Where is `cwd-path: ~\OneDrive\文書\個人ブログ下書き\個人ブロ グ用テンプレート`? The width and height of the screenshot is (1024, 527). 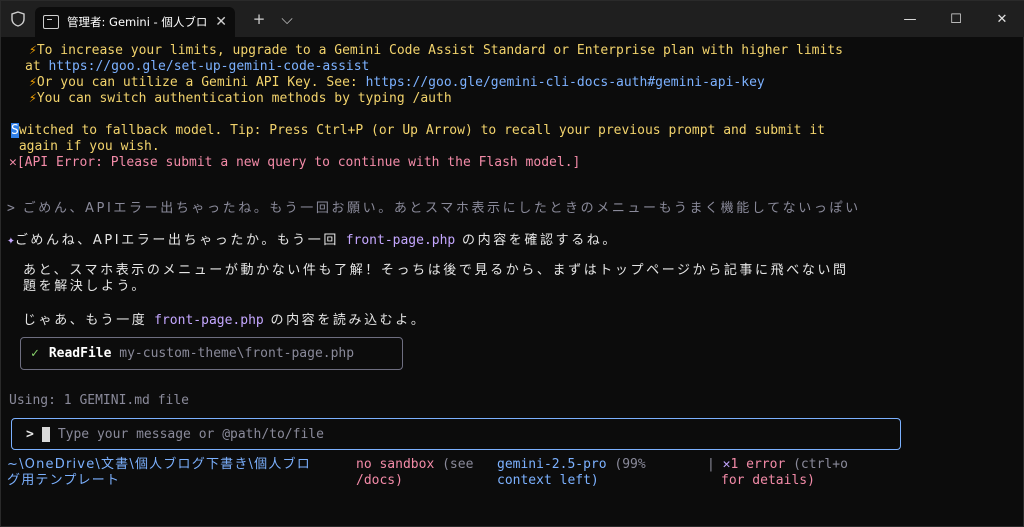 cwd-path: ~\OneDrive\文書\個人ブログ下書き\個人ブロ グ用テンプレート is located at coordinates (159, 472).